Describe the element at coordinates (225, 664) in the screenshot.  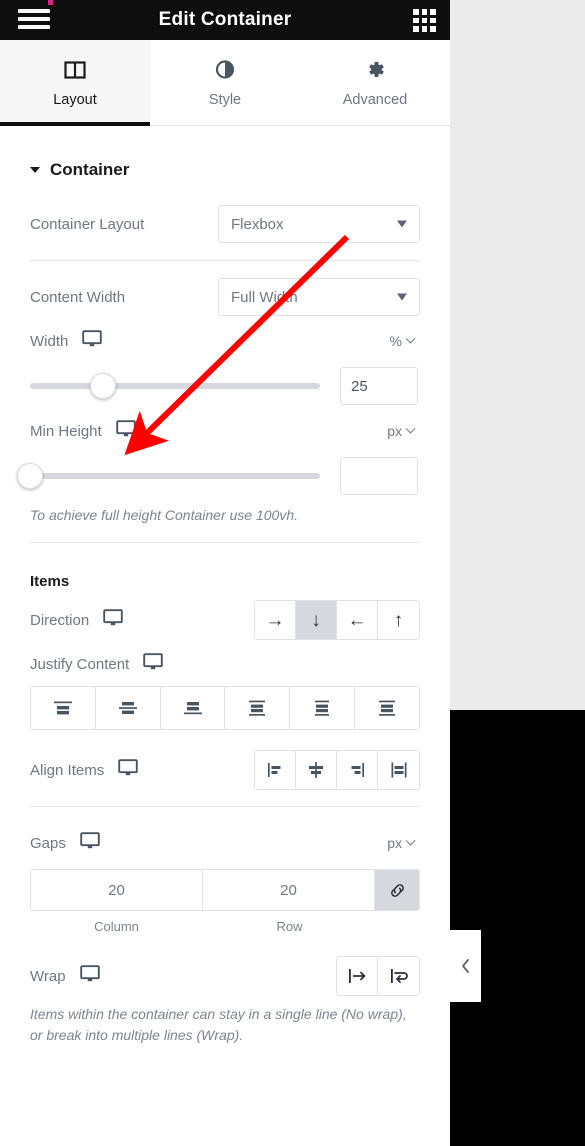
I see `row-justify-content-header: Justify Content` at that location.